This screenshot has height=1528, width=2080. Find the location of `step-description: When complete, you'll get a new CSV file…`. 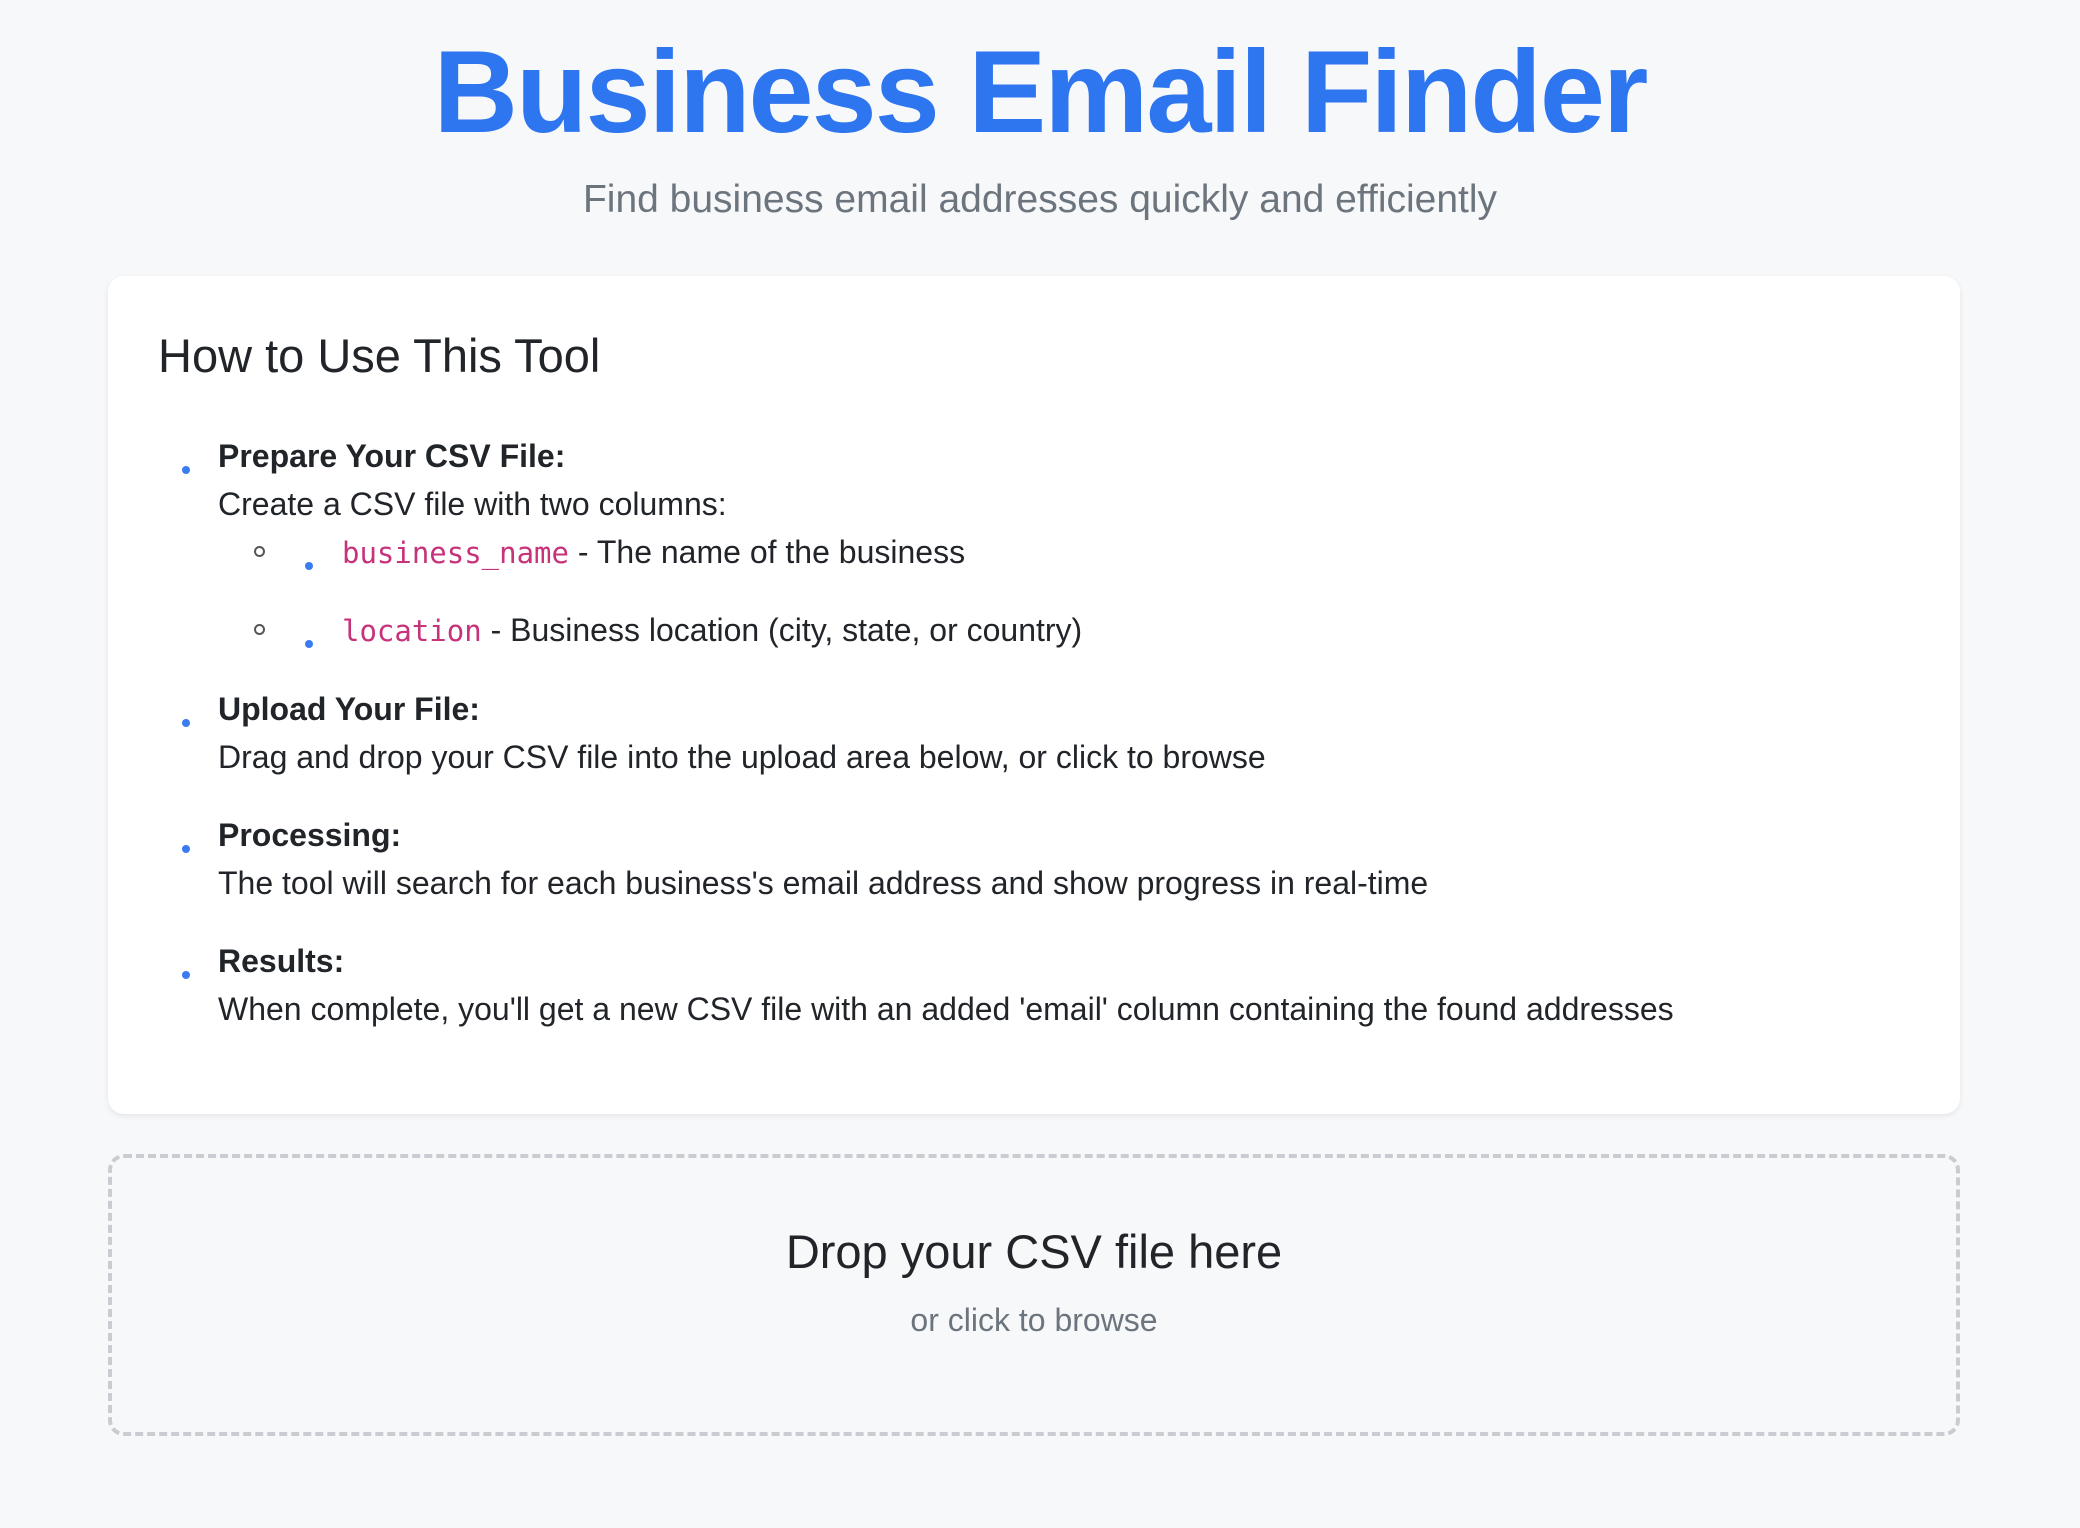

step-description: When complete, you'll get a new CSV file… is located at coordinates (946, 1009).